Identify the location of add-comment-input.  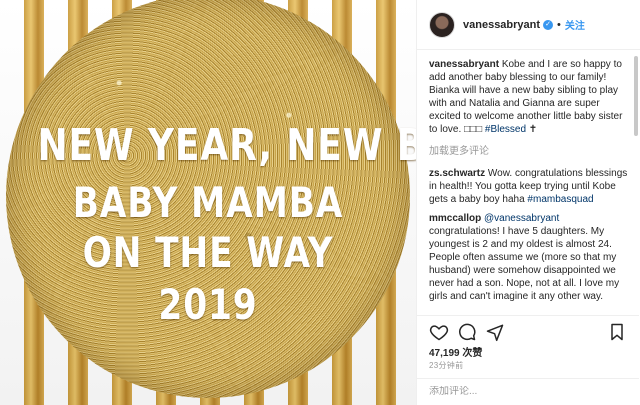
(528, 391).